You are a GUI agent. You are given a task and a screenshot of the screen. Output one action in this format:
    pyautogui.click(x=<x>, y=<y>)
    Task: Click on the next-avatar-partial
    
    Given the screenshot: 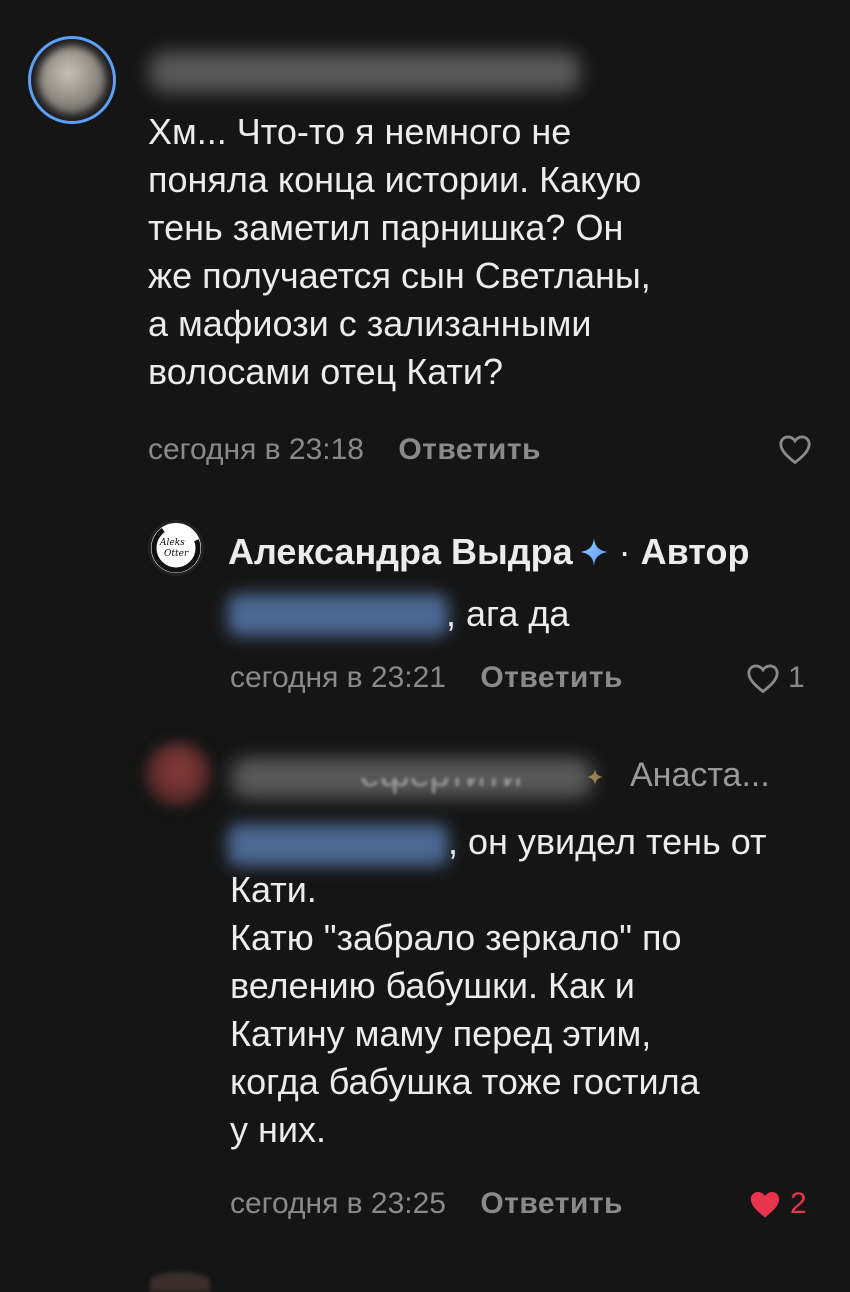 What is the action you would take?
    pyautogui.click(x=180, y=1282)
    